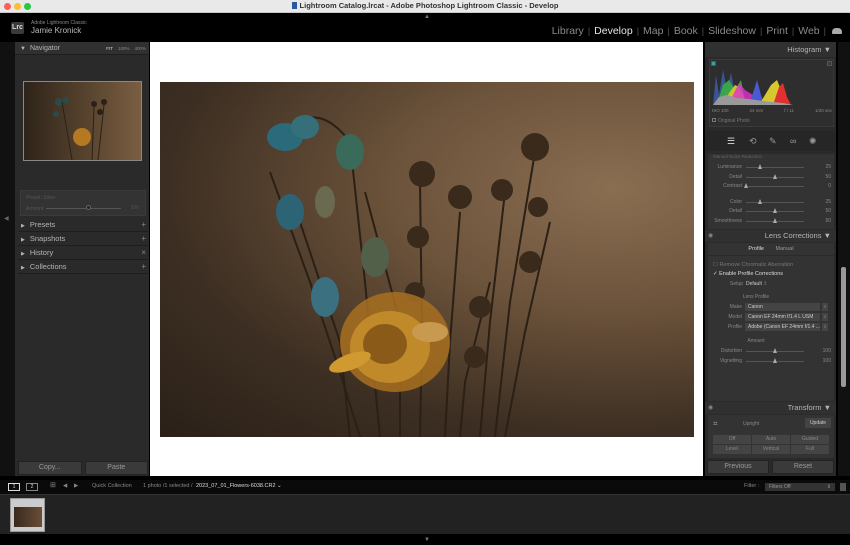  What do you see at coordinates (140, 48) in the screenshot?
I see `zoom-400: 400%` at bounding box center [140, 48].